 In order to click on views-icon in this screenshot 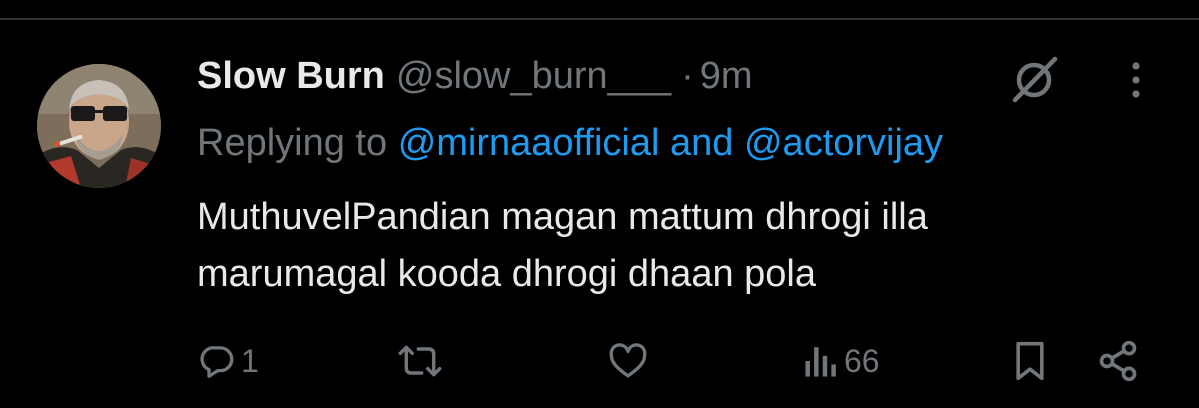, I will do `click(821, 361)`.